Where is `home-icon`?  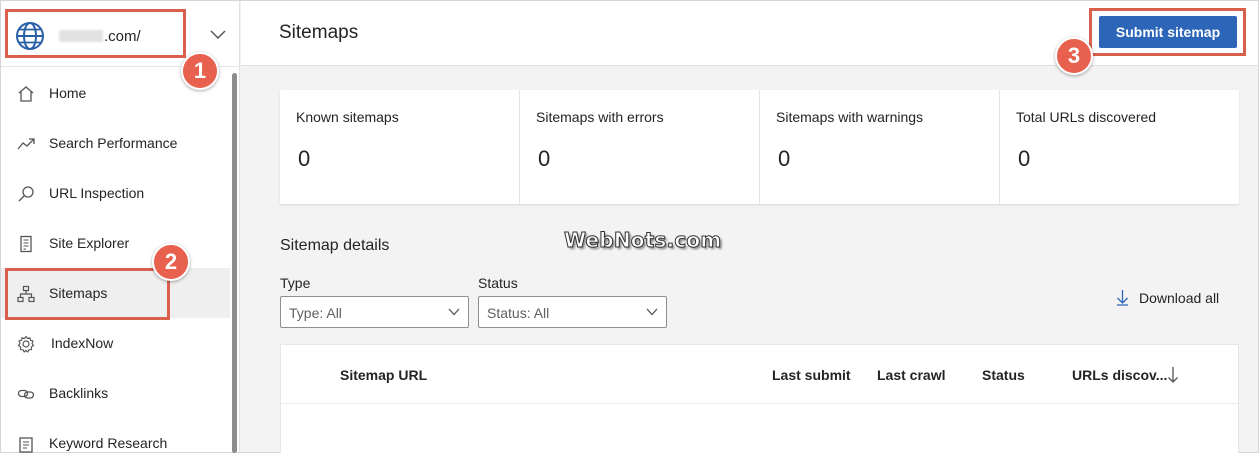 home-icon is located at coordinates (26, 94).